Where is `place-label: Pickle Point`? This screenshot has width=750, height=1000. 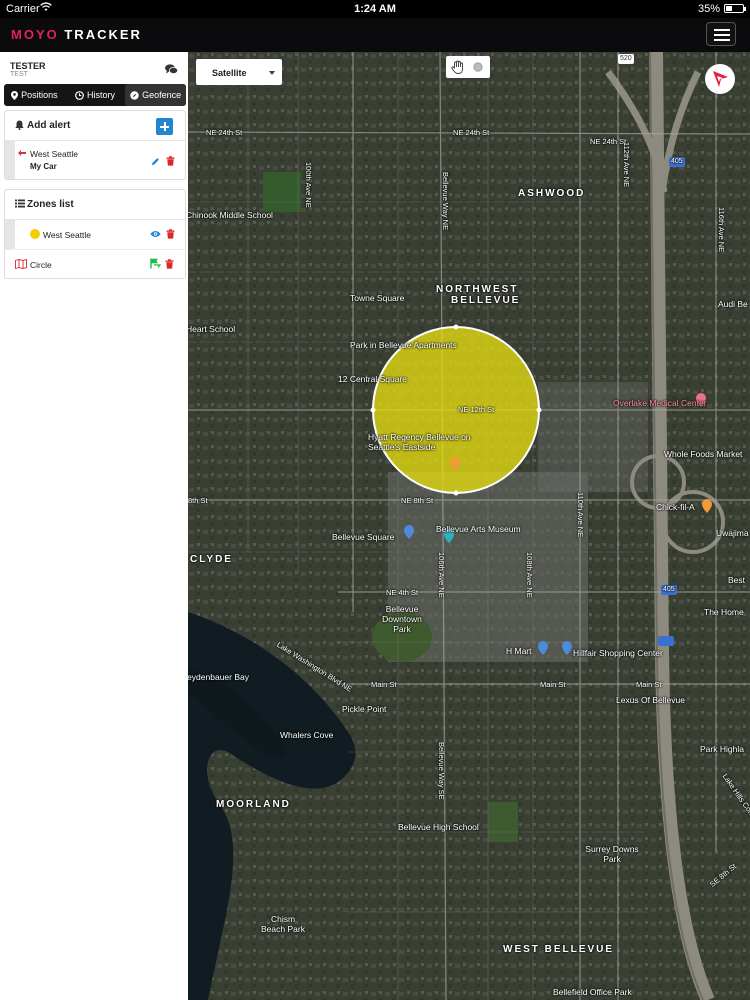
place-label: Pickle Point is located at coordinates (364, 709).